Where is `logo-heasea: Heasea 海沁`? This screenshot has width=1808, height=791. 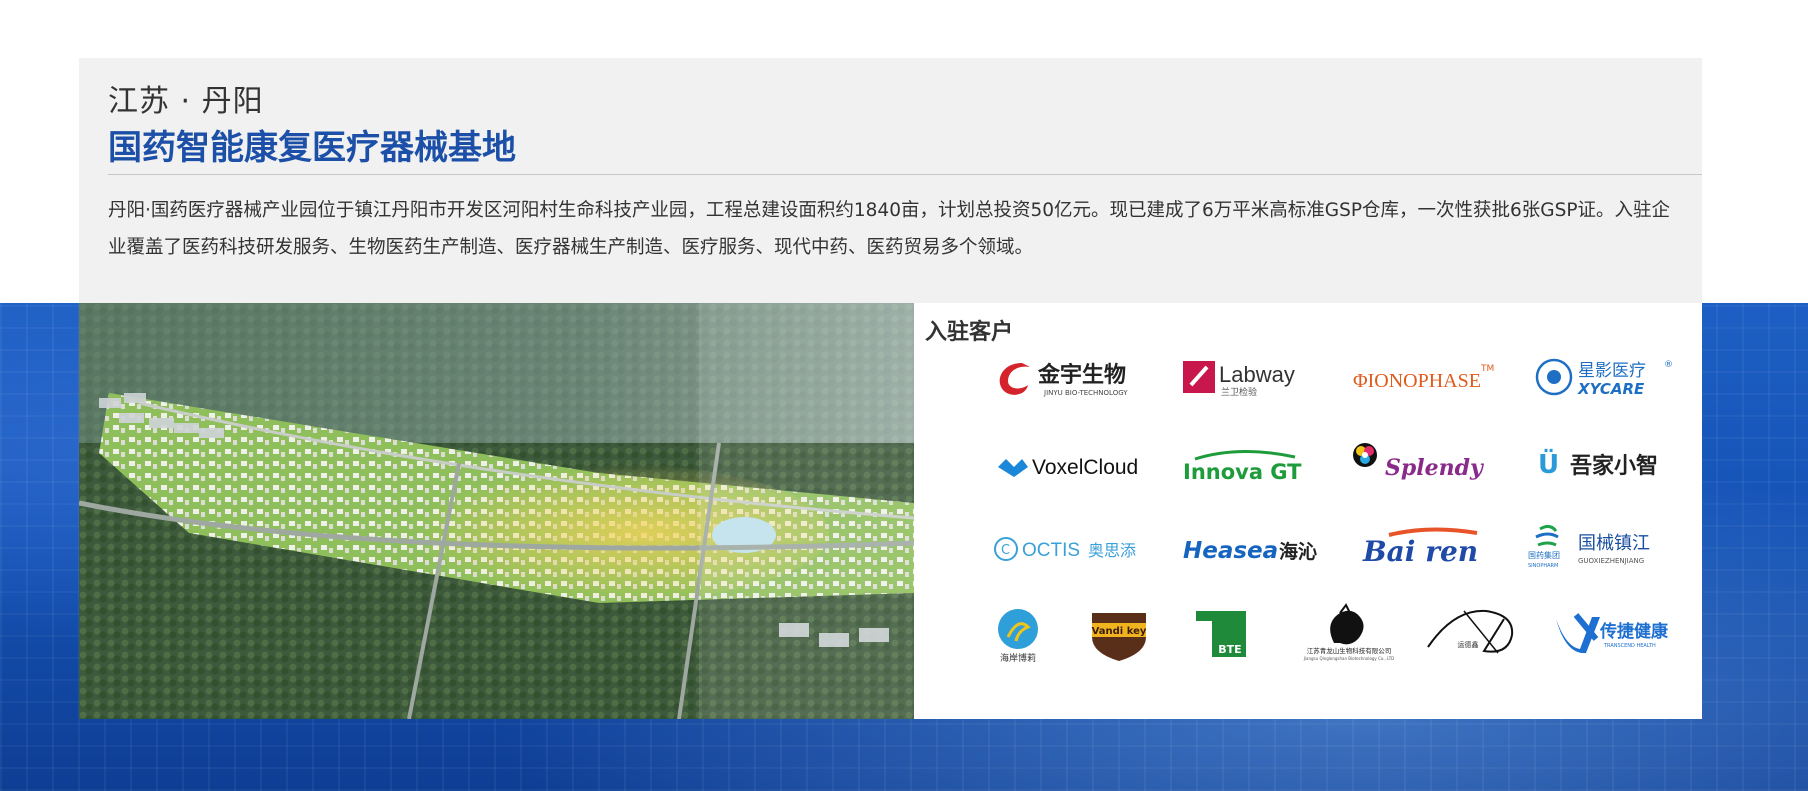 logo-heasea: Heasea 海沁 is located at coordinates (1254, 549).